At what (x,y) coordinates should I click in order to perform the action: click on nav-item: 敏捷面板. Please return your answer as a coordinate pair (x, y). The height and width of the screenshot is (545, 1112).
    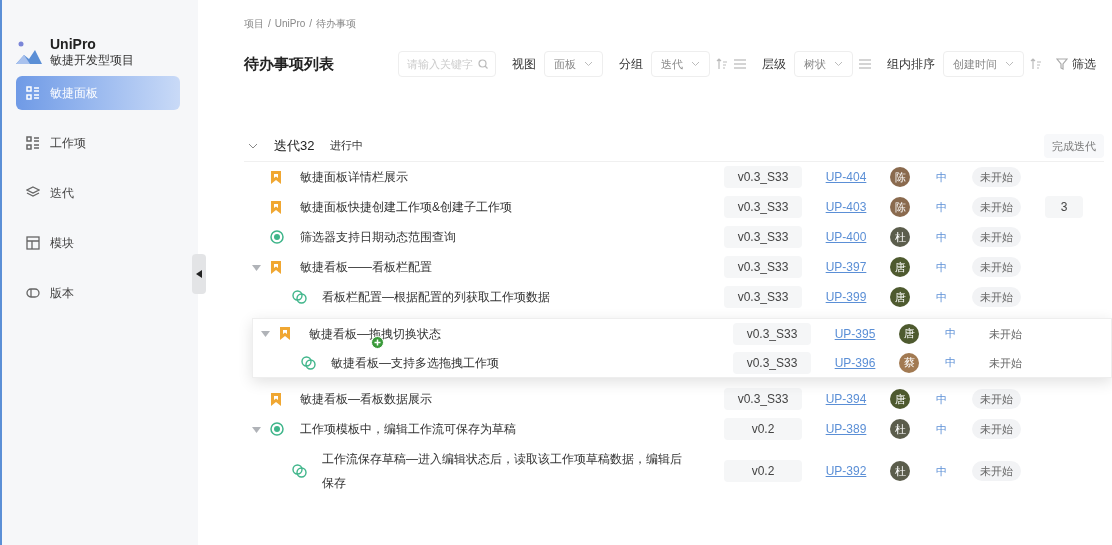
    Looking at the image, I should click on (98, 93).